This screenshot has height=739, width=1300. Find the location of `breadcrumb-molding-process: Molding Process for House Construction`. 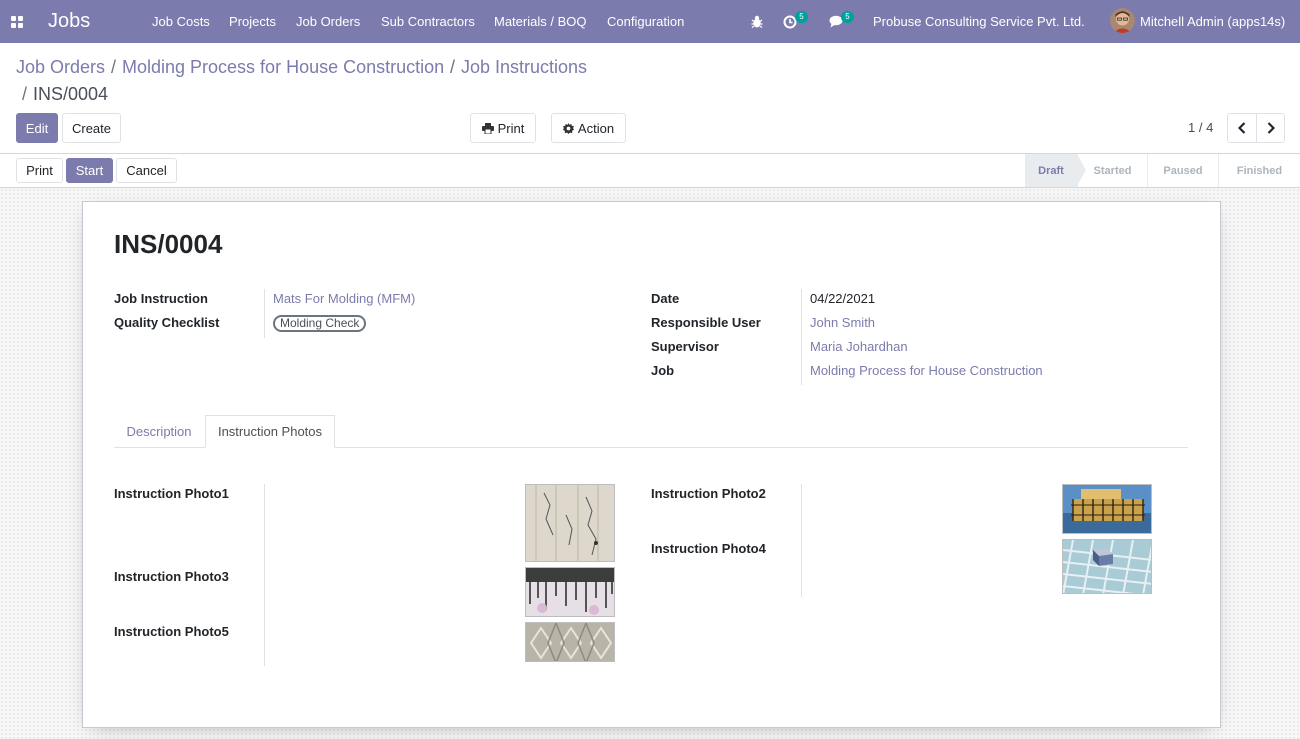

breadcrumb-molding-process: Molding Process for House Construction is located at coordinates (283, 67).